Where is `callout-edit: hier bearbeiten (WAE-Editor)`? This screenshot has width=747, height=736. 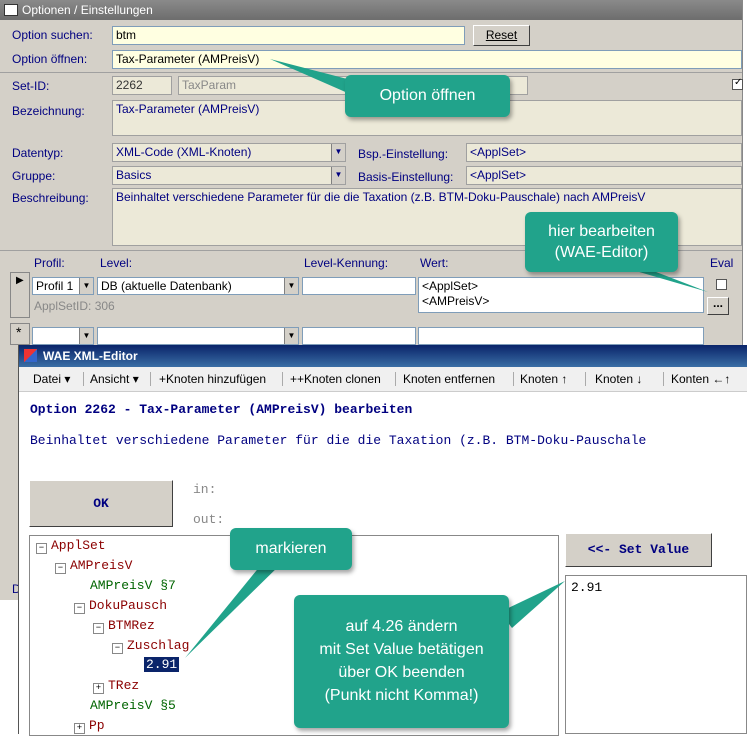
callout-edit: hier bearbeiten (WAE-Editor) is located at coordinates (601, 242).